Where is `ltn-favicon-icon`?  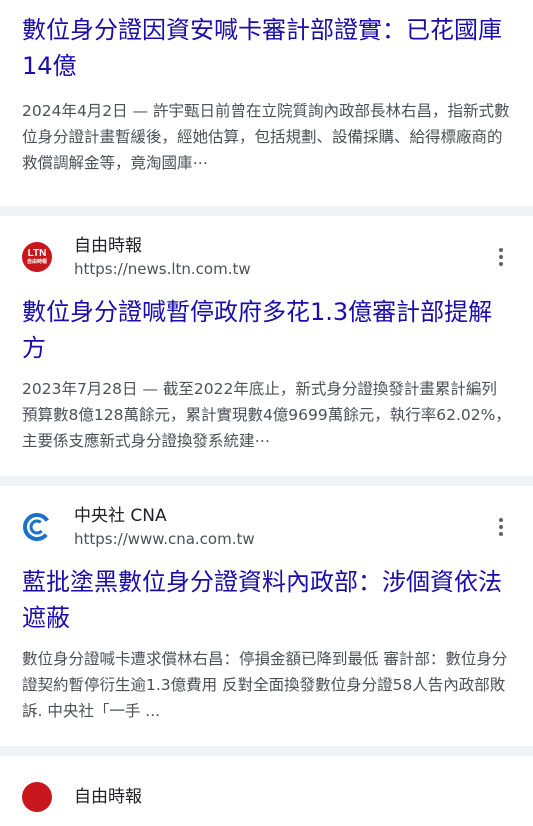
ltn-favicon-icon is located at coordinates (37, 797).